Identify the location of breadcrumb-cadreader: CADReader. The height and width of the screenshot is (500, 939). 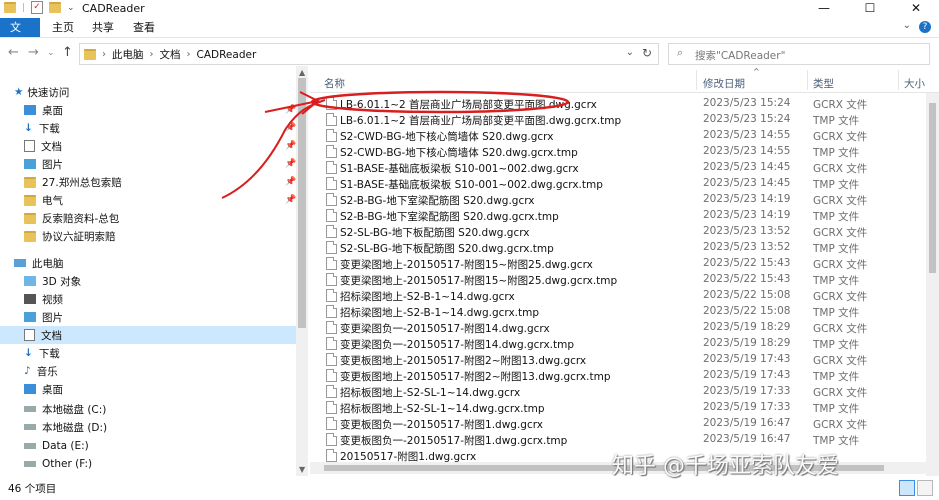
(227, 55).